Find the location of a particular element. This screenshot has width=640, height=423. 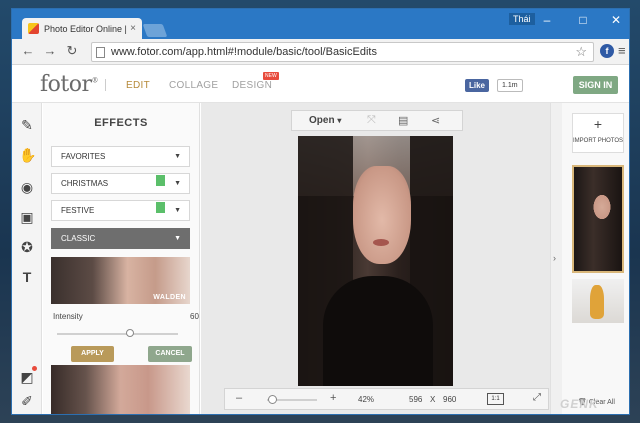

actual-size-button: 1:1 is located at coordinates (495, 399).